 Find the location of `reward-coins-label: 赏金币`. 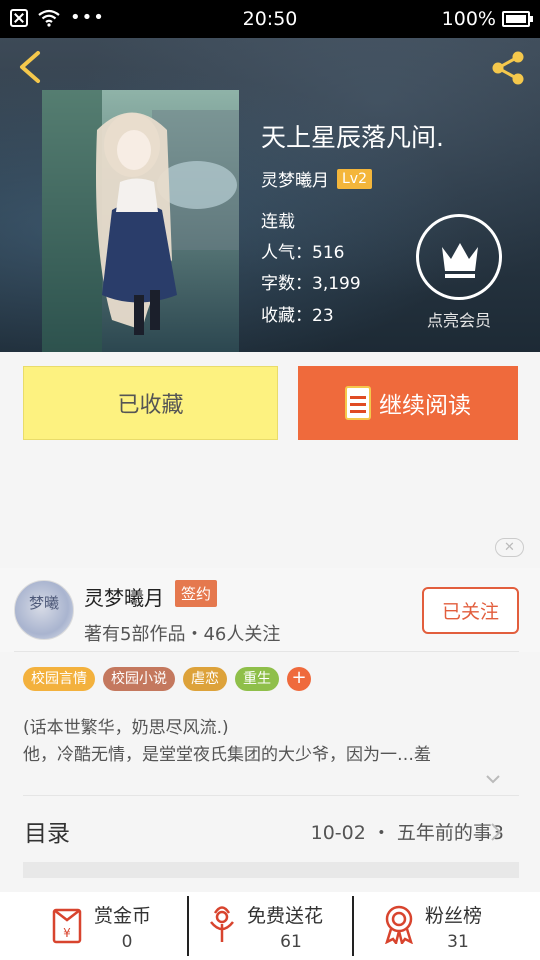

reward-coins-label: 赏金币 is located at coordinates (123, 916).